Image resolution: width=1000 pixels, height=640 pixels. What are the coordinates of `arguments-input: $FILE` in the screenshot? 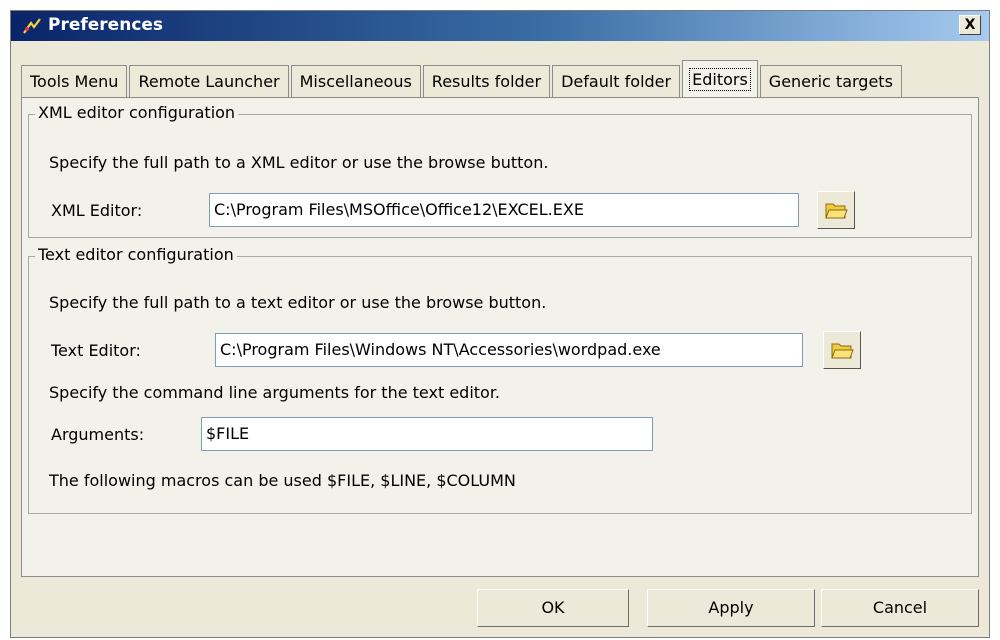 It's located at (427, 434).